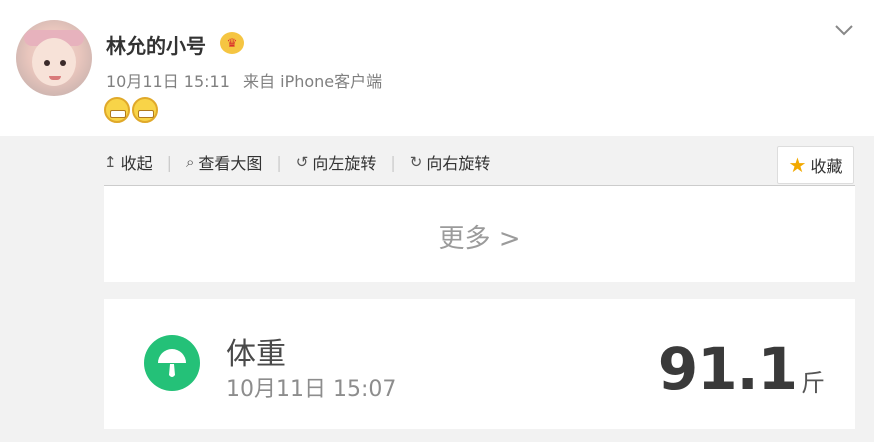  What do you see at coordinates (54, 58) in the screenshot?
I see `avatar` at bounding box center [54, 58].